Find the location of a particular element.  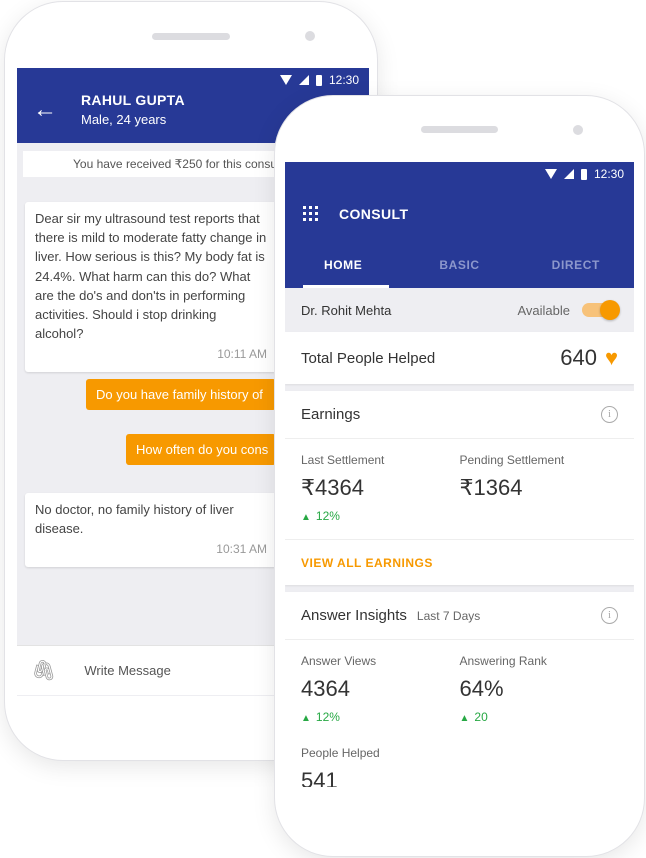

view-all-earnings-link: VIEW ALL EARNINGS is located at coordinates (459, 562).